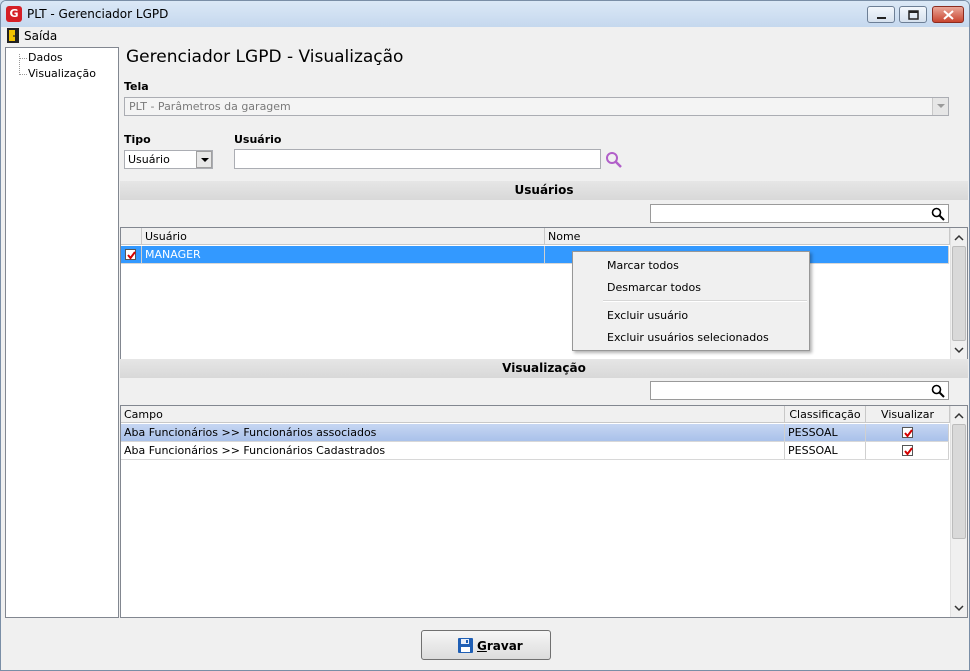  I want to click on close-icon, so click(948, 15).